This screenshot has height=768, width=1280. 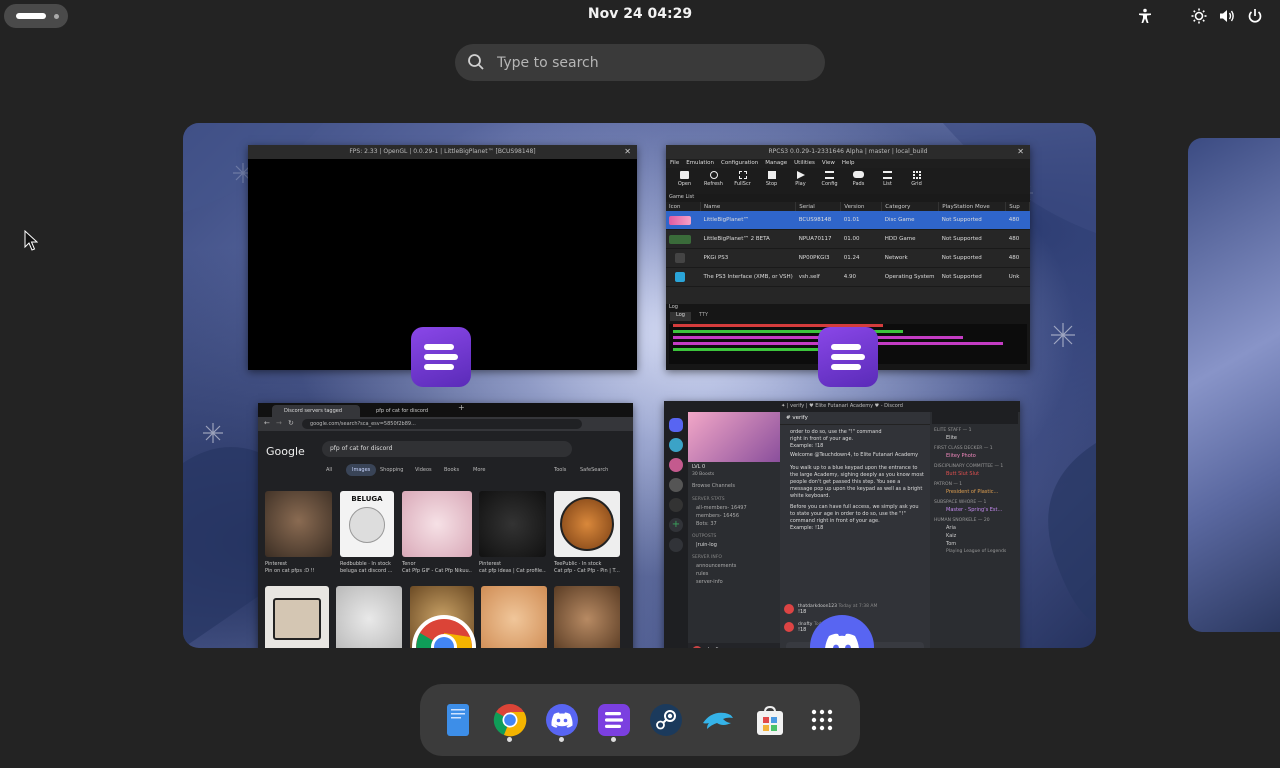 What do you see at coordinates (594, 470) in the screenshot?
I see `safesearch-button: SafeSearch` at bounding box center [594, 470].